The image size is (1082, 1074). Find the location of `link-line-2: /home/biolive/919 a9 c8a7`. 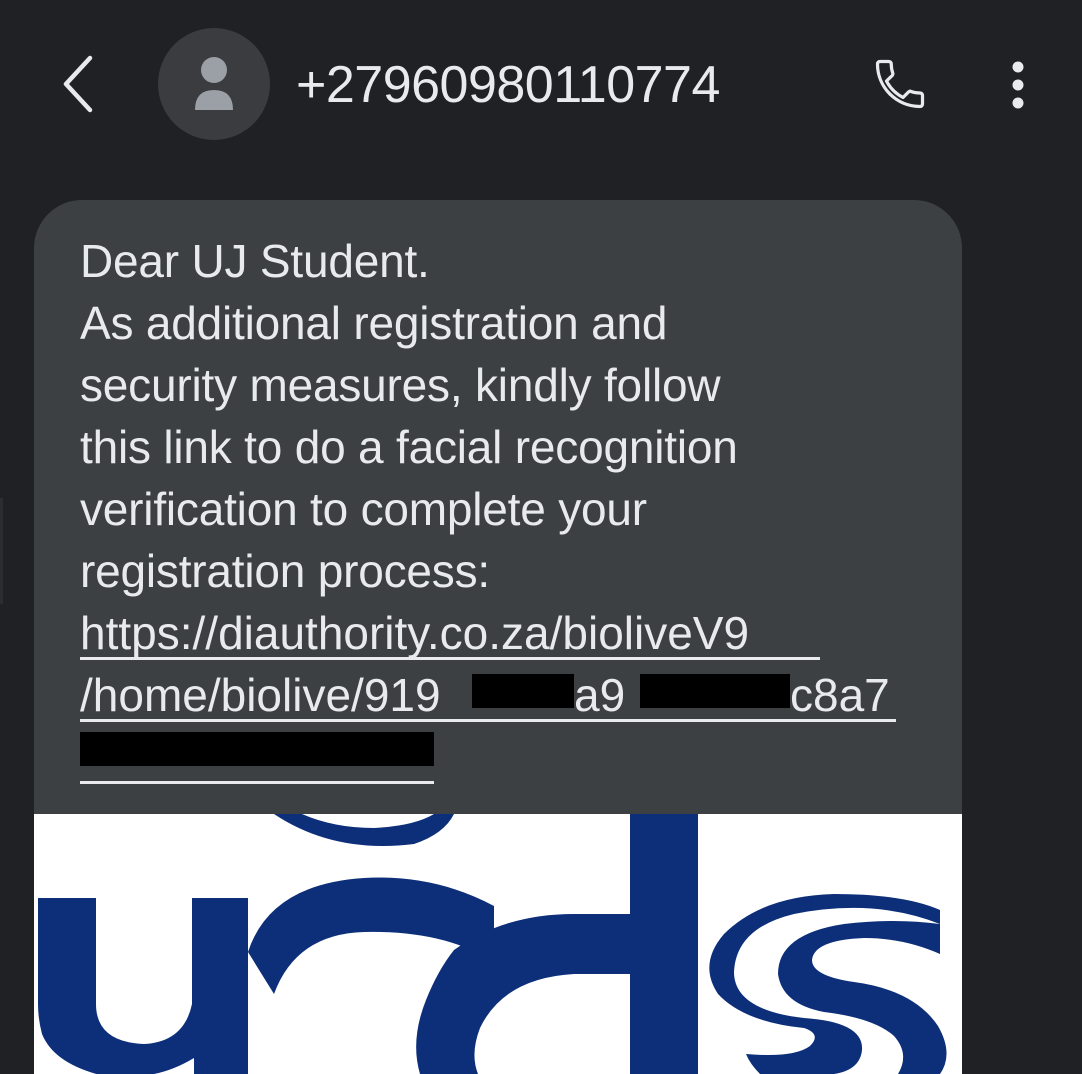

link-line-2: /home/biolive/919 a9 c8a7 is located at coordinates (488, 695).